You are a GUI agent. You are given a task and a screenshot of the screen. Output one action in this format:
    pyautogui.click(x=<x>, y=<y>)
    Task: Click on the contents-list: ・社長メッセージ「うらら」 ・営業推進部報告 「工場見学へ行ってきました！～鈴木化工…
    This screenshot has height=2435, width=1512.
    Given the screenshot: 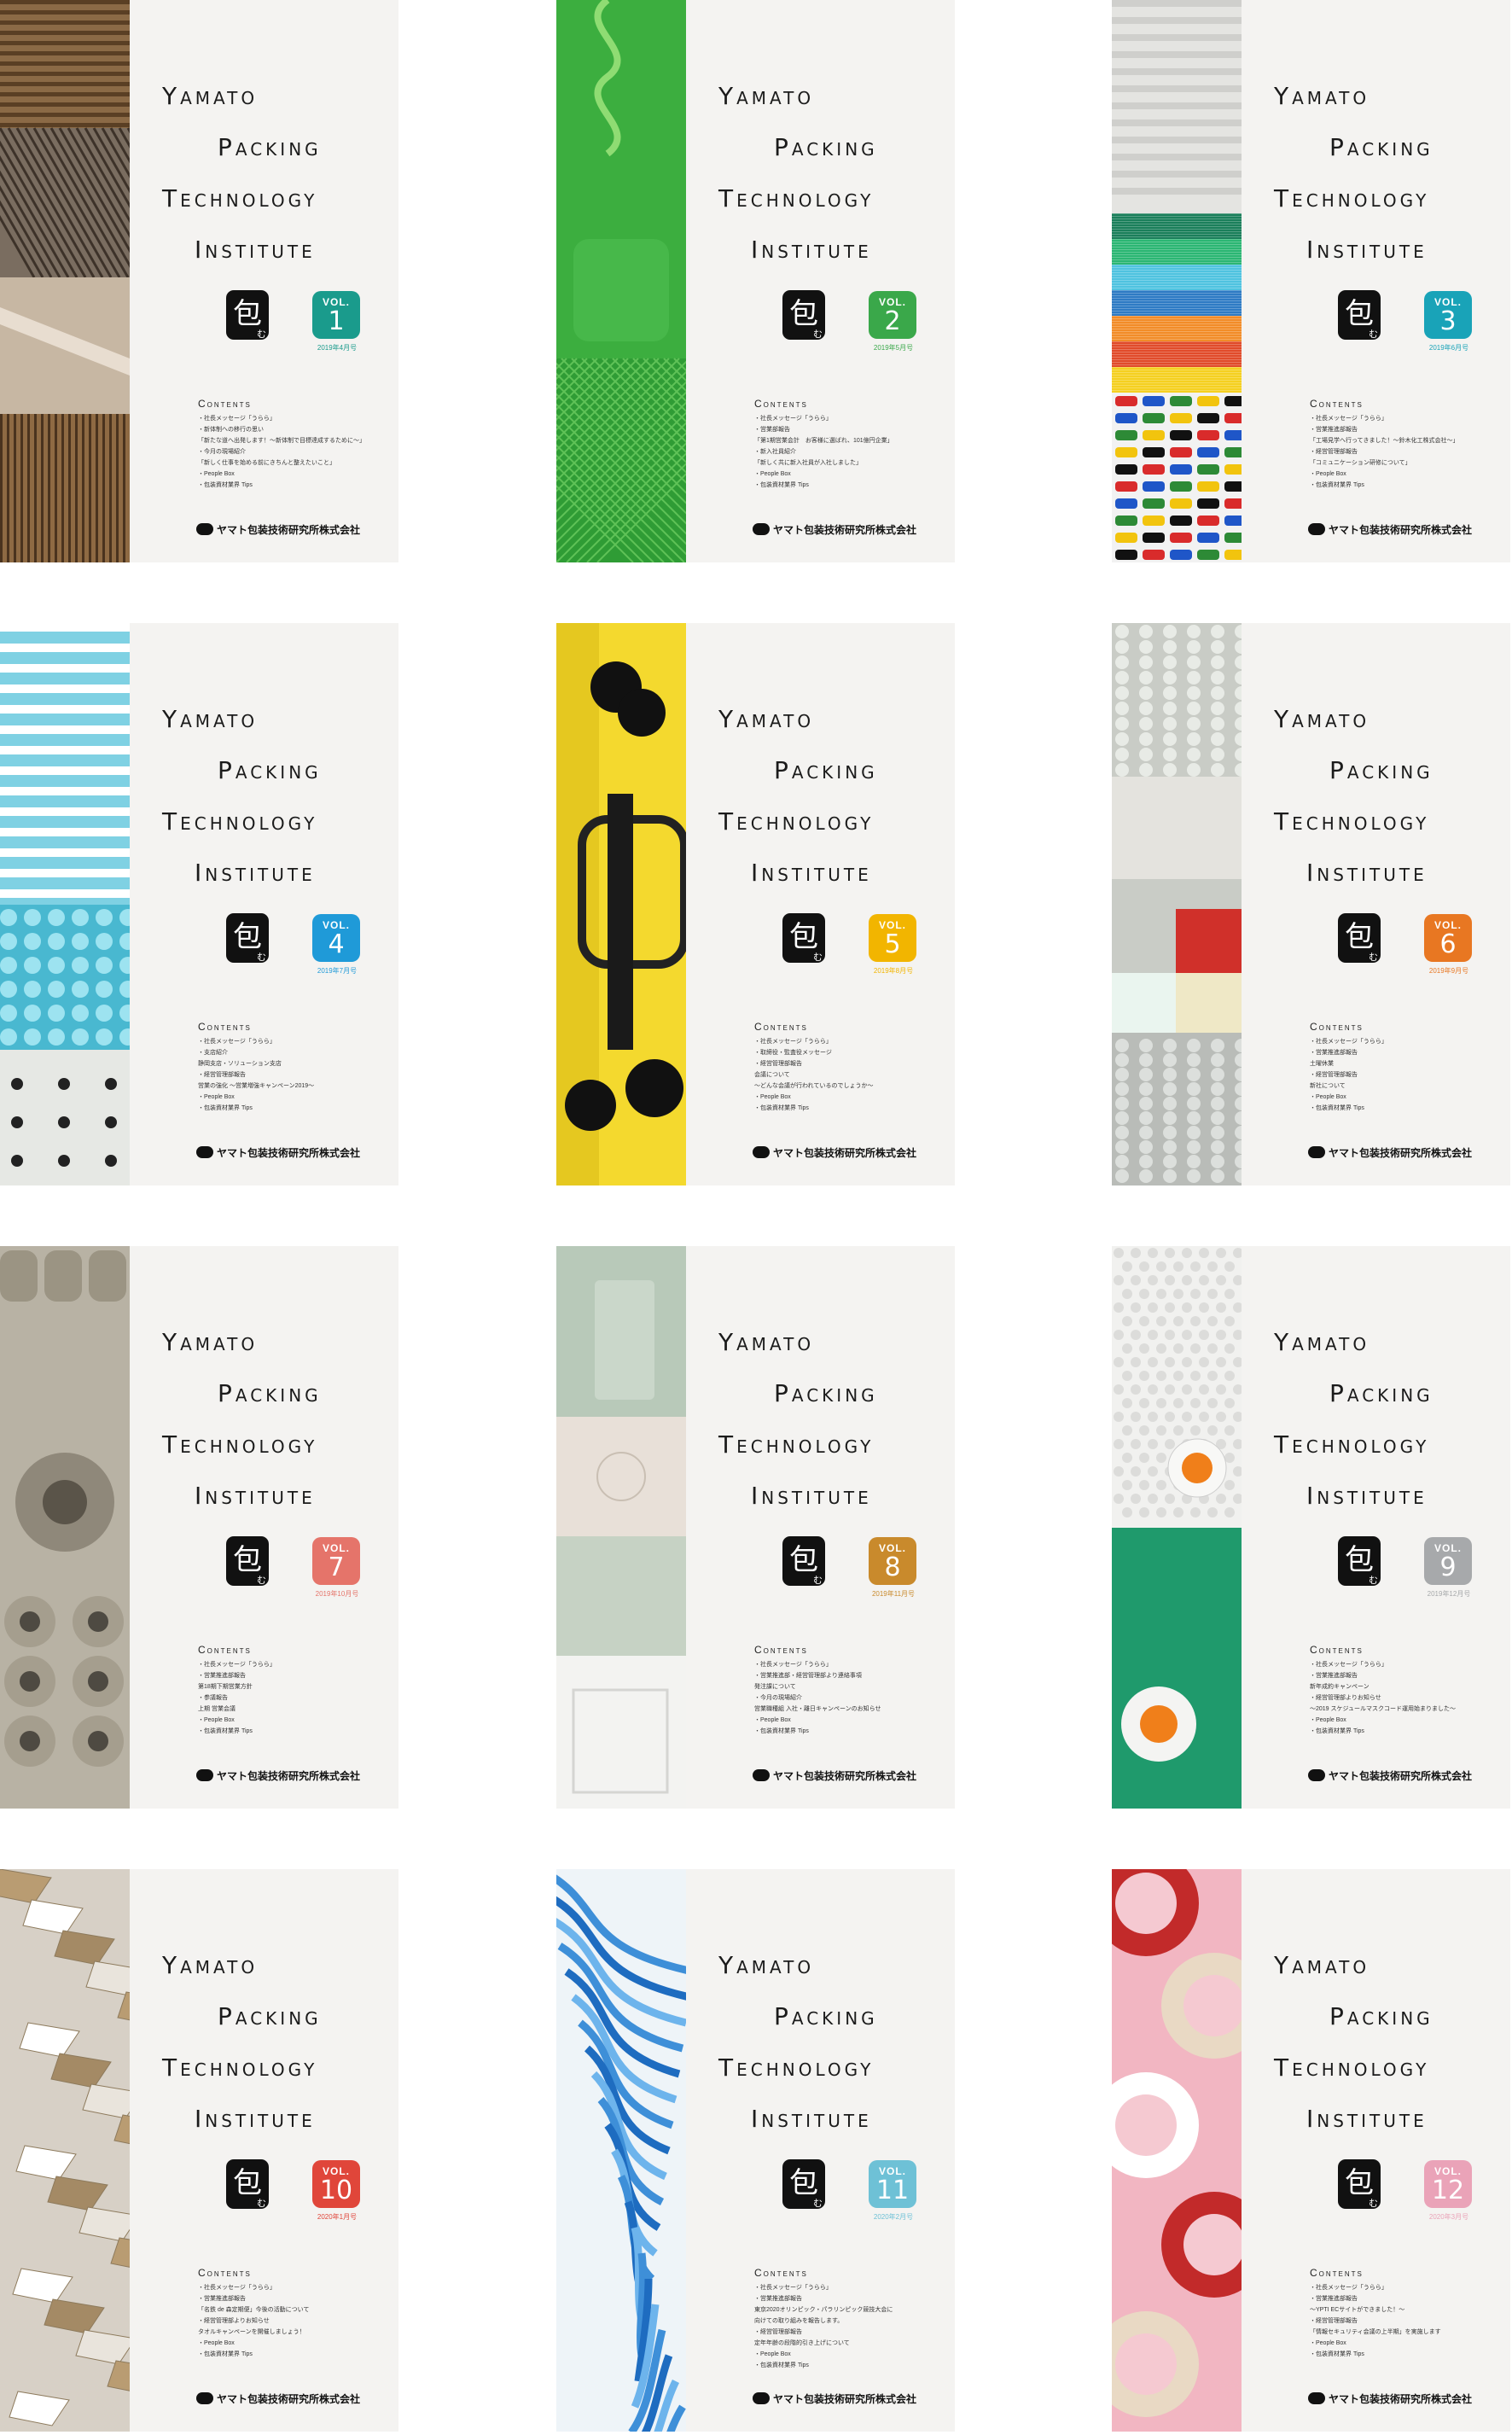 What is the action you would take?
    pyautogui.click(x=1401, y=452)
    